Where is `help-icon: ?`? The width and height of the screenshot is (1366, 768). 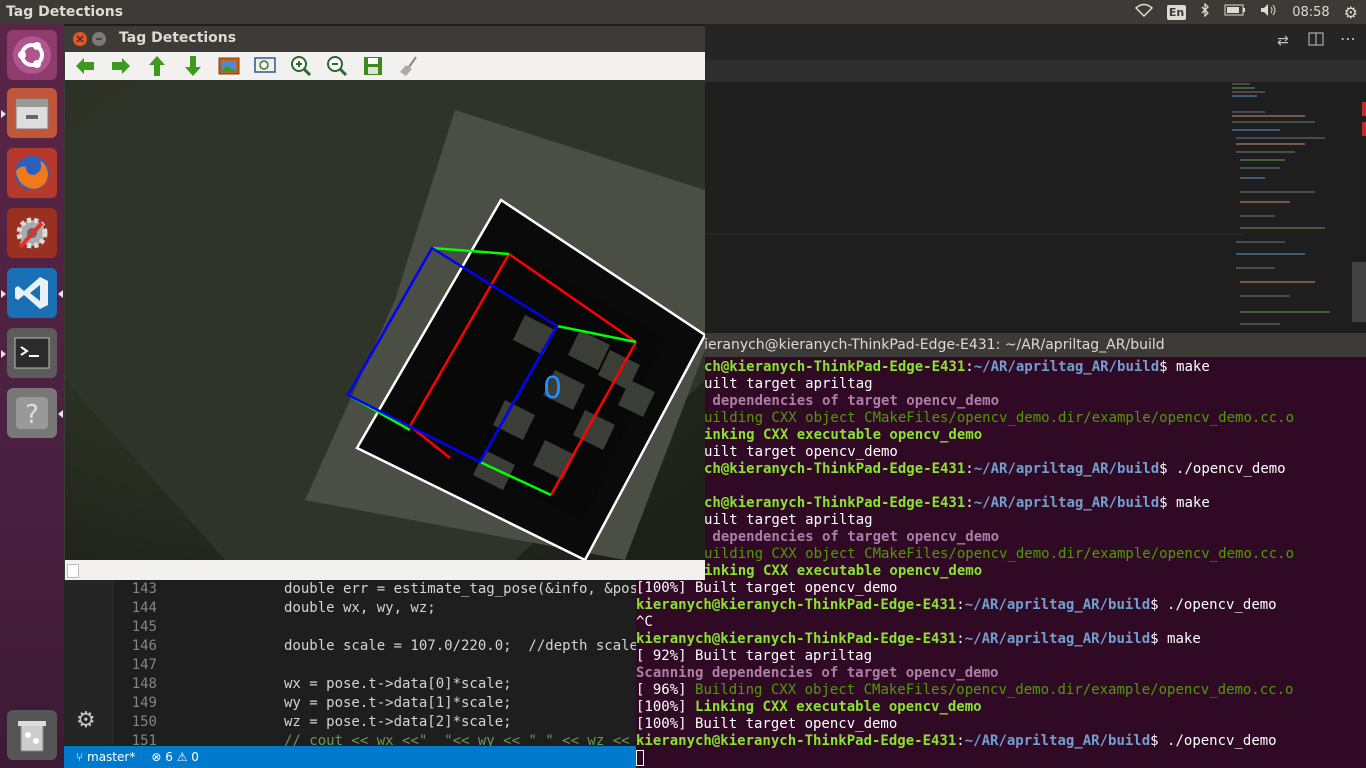 help-icon: ? is located at coordinates (32, 413).